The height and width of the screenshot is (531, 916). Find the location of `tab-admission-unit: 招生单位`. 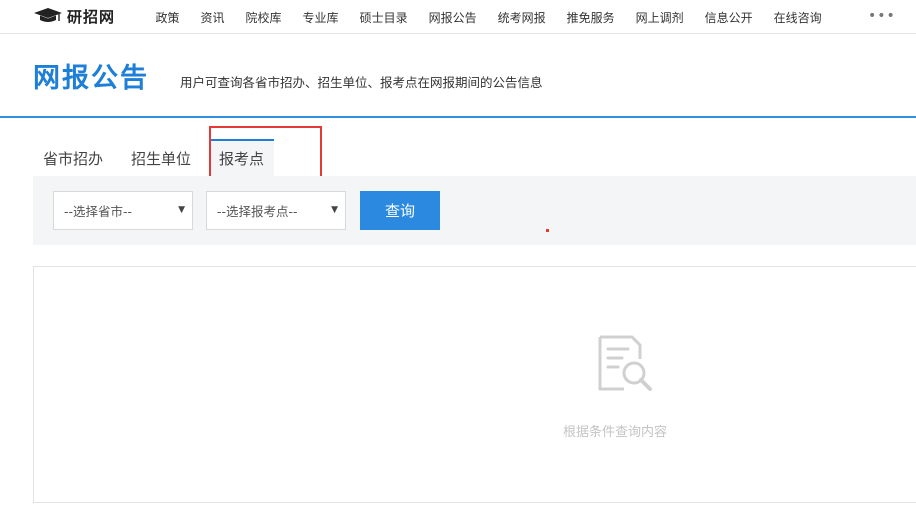

tab-admission-unit: 招生单位 is located at coordinates (161, 162).